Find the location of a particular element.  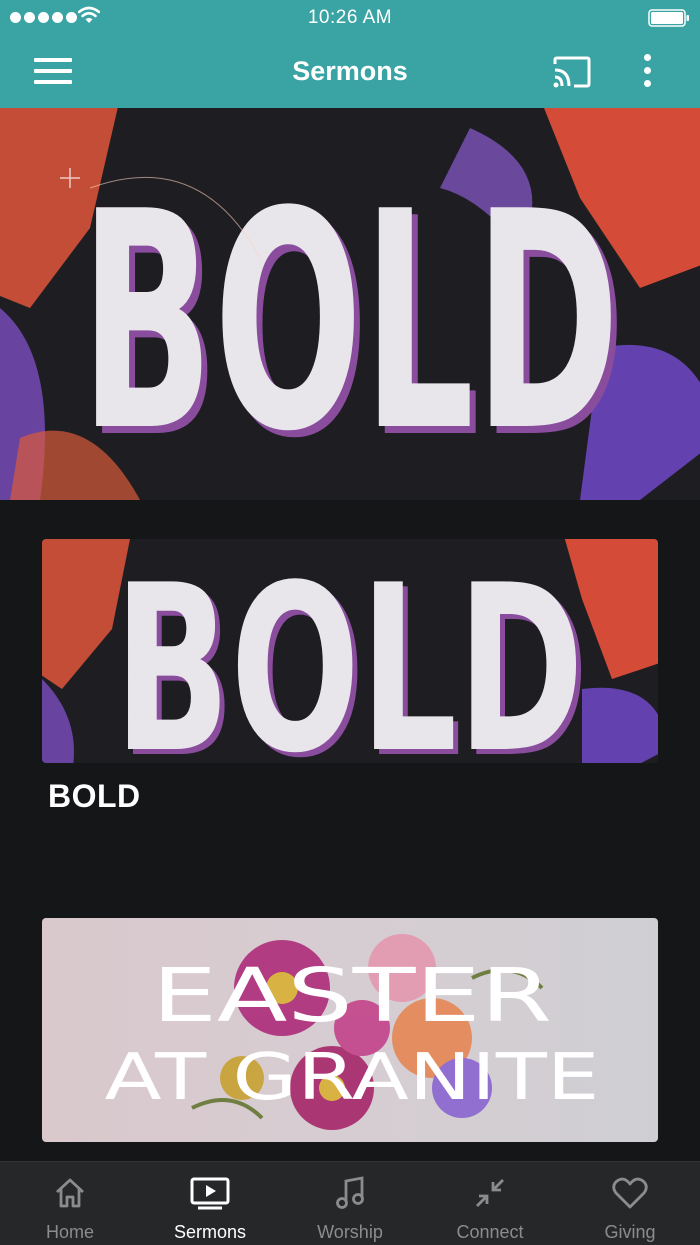

svg-text: AT GRANITE is located at coordinates (352, 1078).